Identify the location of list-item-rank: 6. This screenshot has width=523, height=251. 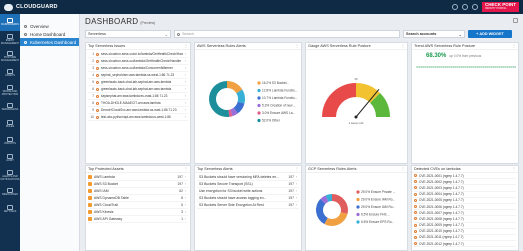
(93, 89).